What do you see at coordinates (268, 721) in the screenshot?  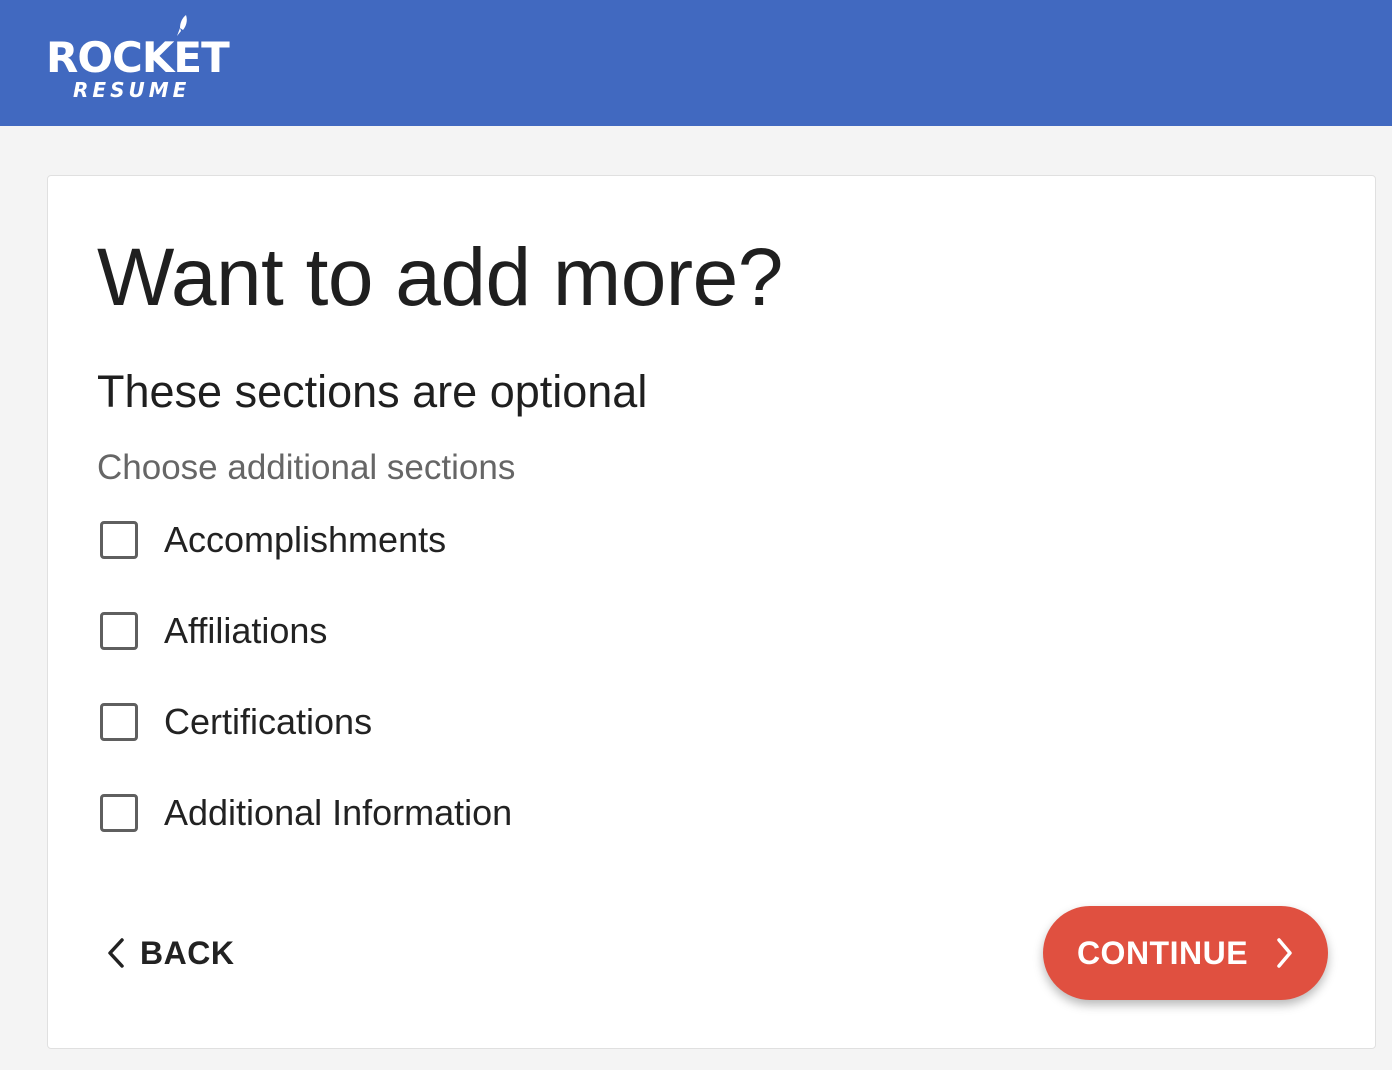 I see `option-label: Certifications` at bounding box center [268, 721].